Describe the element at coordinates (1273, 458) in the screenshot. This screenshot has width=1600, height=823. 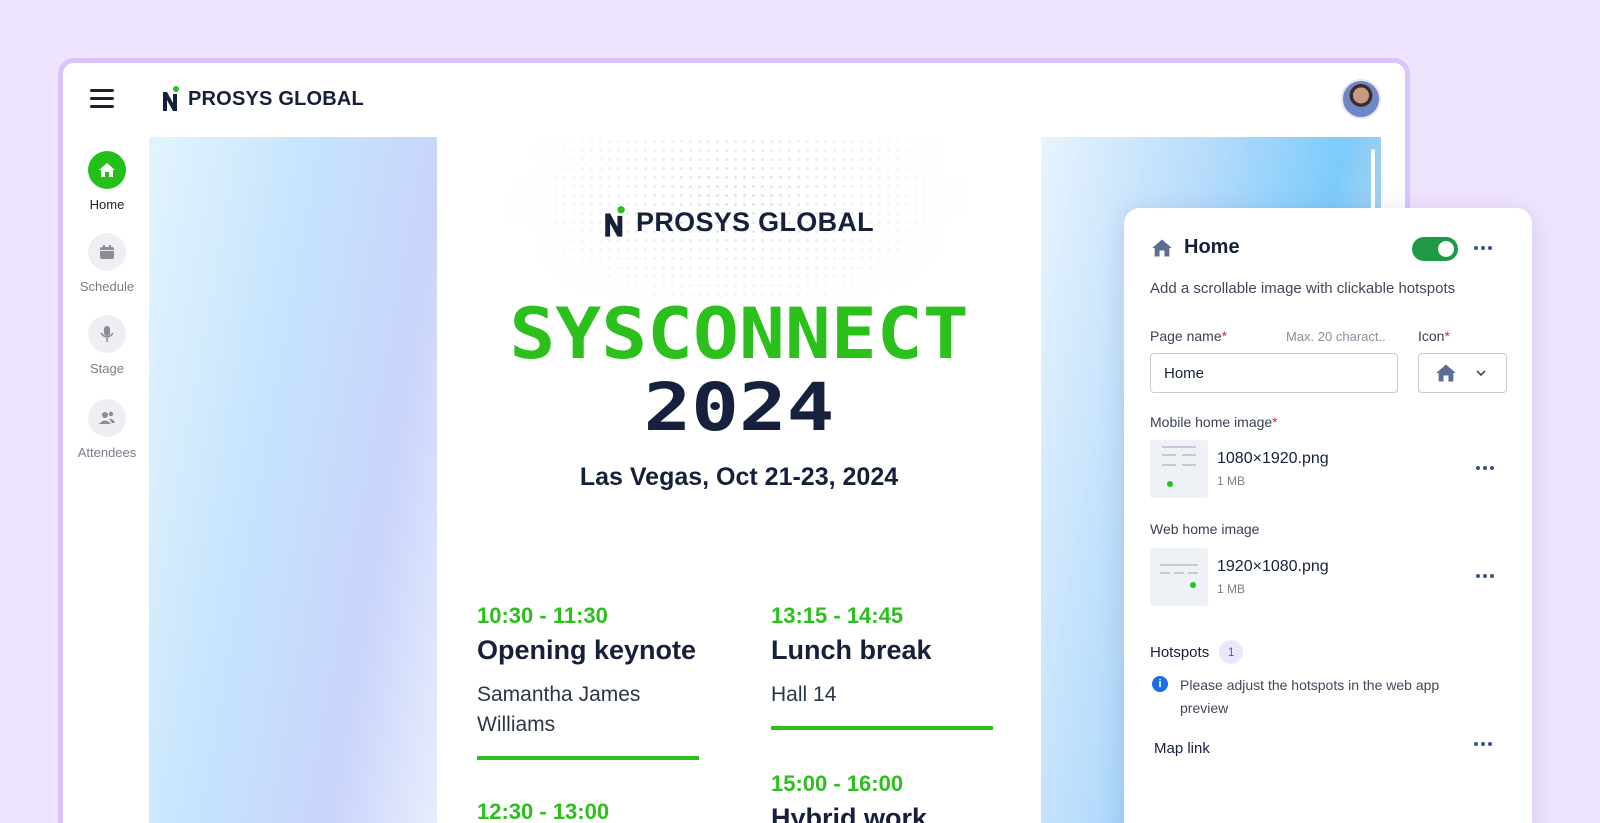
I see `file-name: 1080×1920.png` at that location.